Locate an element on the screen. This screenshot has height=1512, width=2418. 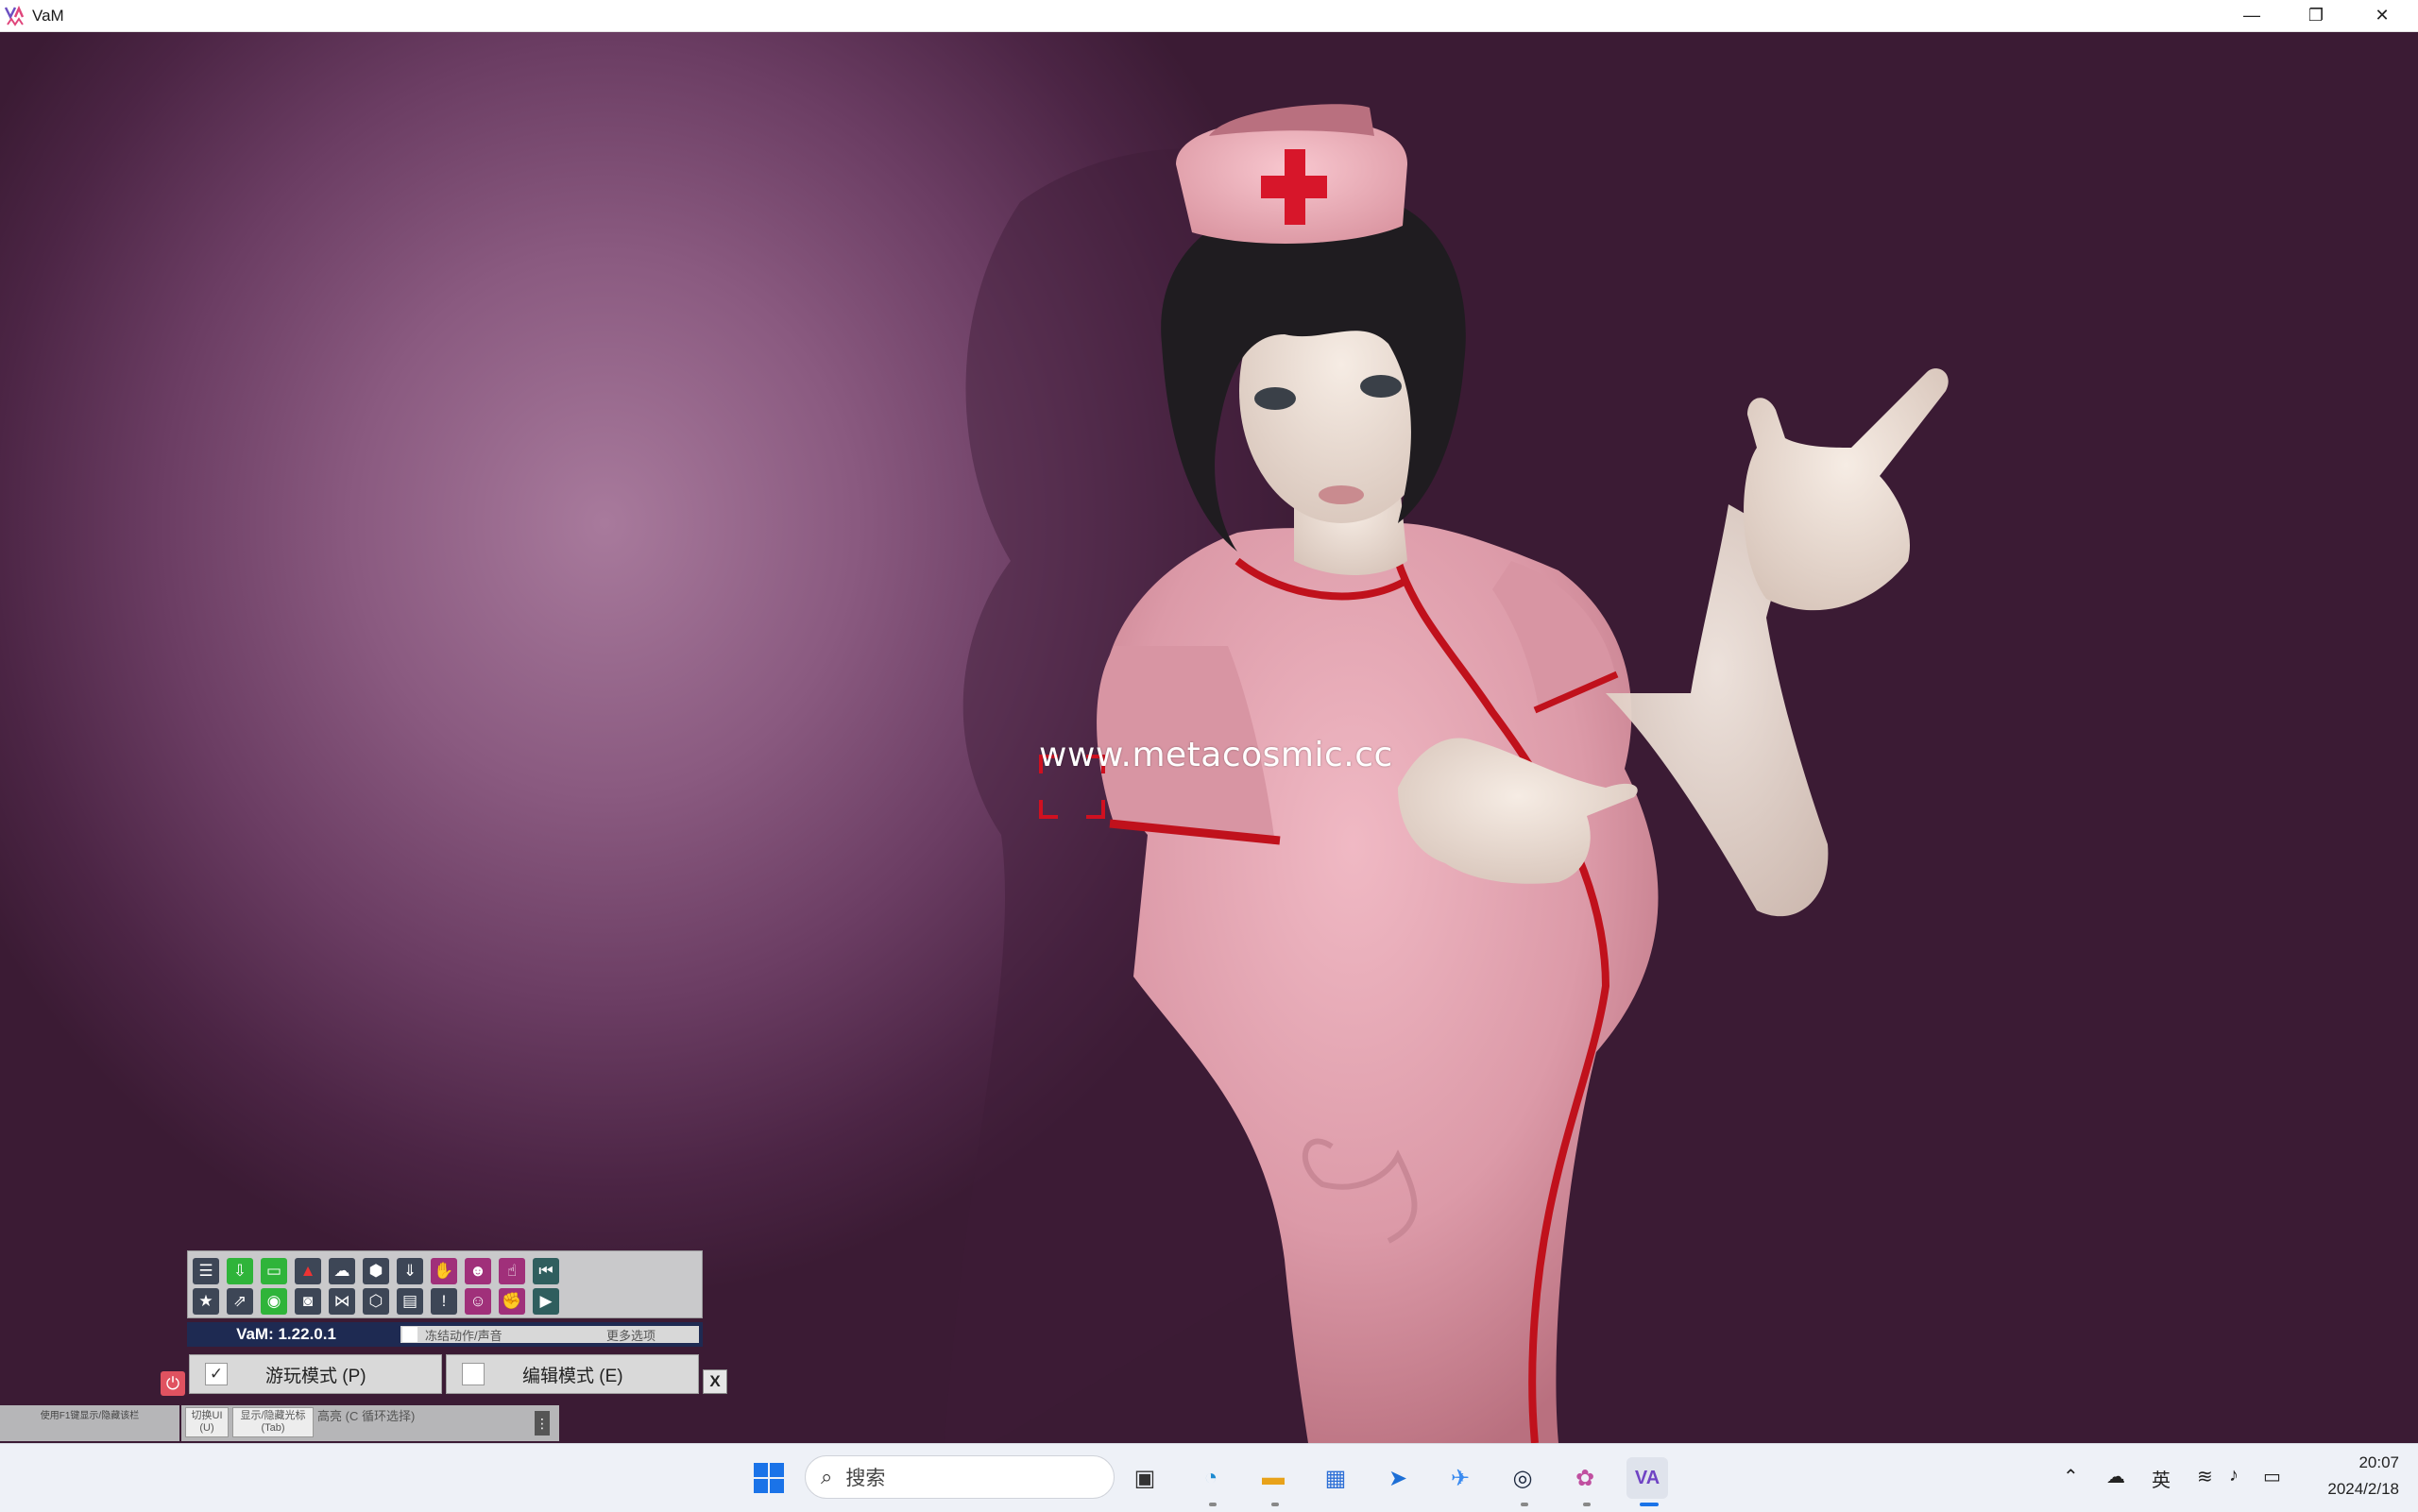
clock-time: 20:07 is located at coordinates (2352, 1462).